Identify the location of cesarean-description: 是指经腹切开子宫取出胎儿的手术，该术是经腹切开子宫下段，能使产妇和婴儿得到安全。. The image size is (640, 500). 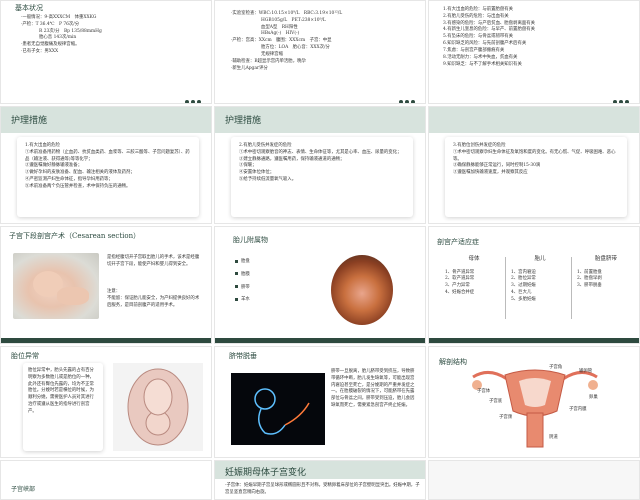
(153, 261).